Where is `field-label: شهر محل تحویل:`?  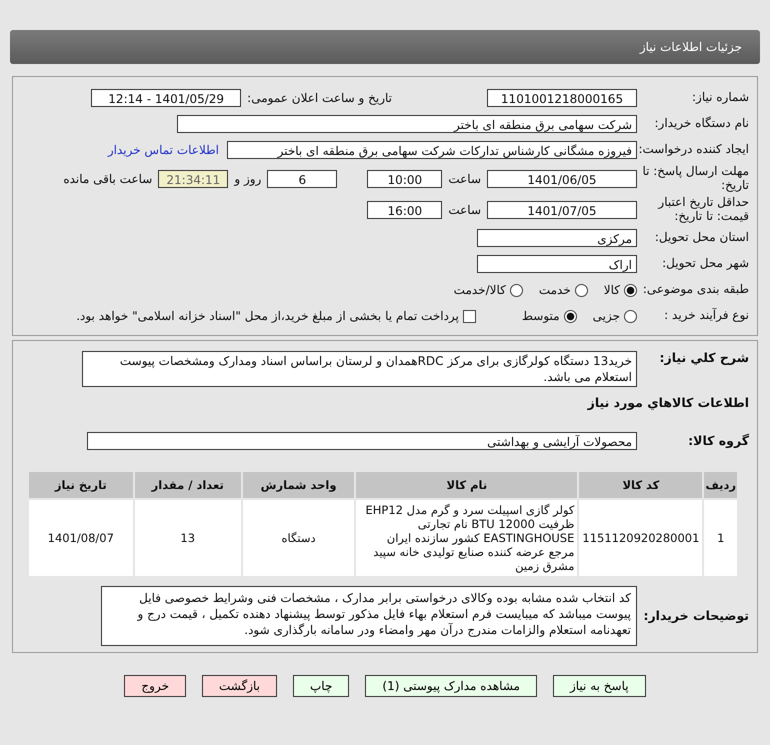 field-label: شهر محل تحویل: is located at coordinates (705, 264).